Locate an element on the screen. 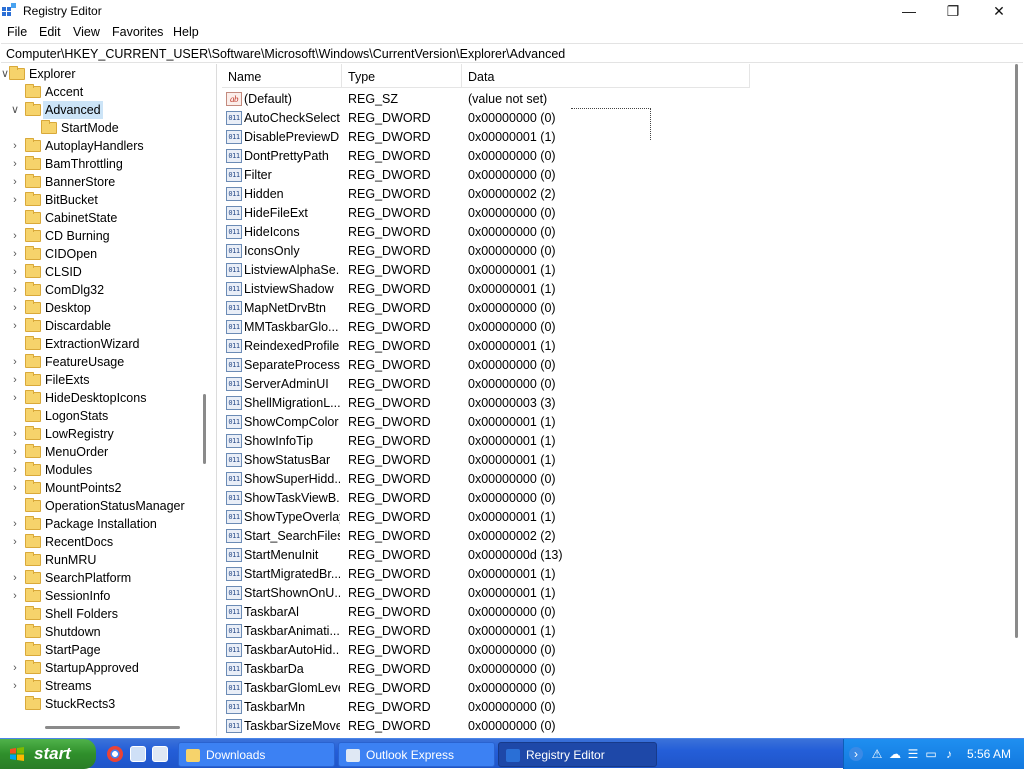  tree-item-explorer: ∨ Explorer is located at coordinates (100, 74).